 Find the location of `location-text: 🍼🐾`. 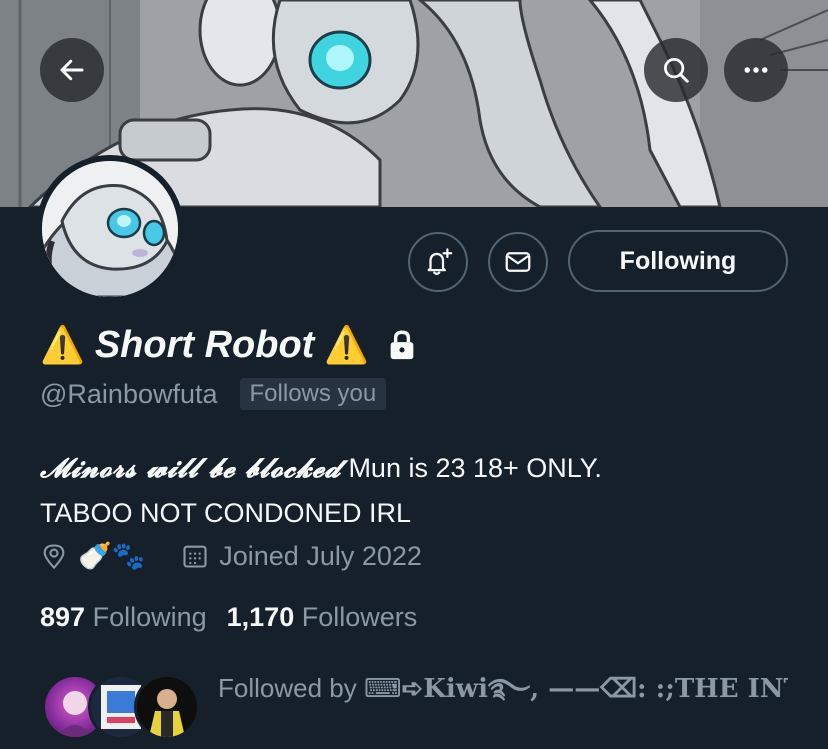

location-text: 🍼🐾 is located at coordinates (112, 556).